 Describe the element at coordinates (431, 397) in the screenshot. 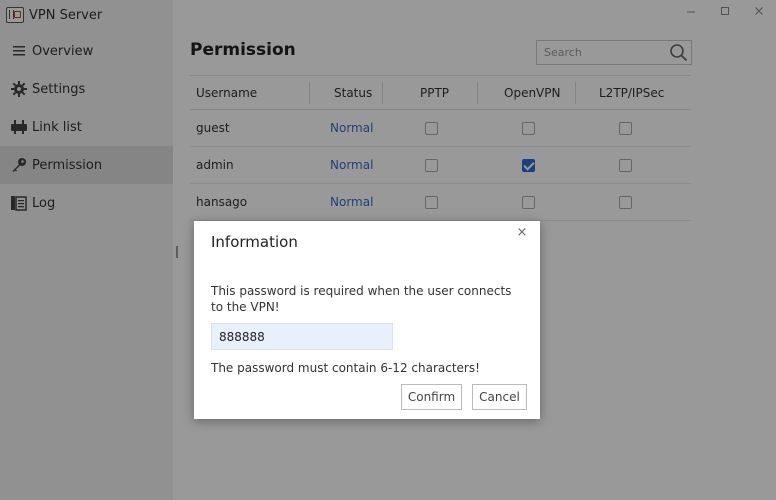

I see `confirm-button: Confirm` at that location.